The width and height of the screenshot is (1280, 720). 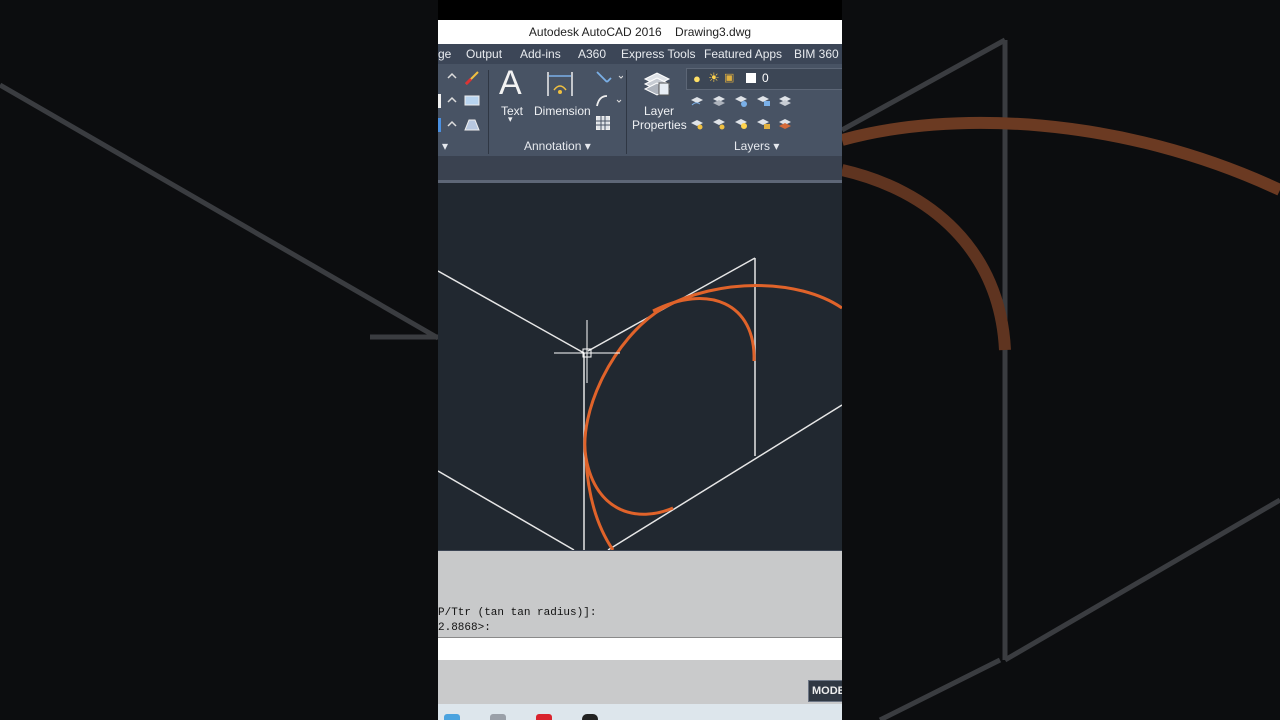 What do you see at coordinates (743, 54) in the screenshot?
I see `tab-featured-apps: Featured Apps` at bounding box center [743, 54].